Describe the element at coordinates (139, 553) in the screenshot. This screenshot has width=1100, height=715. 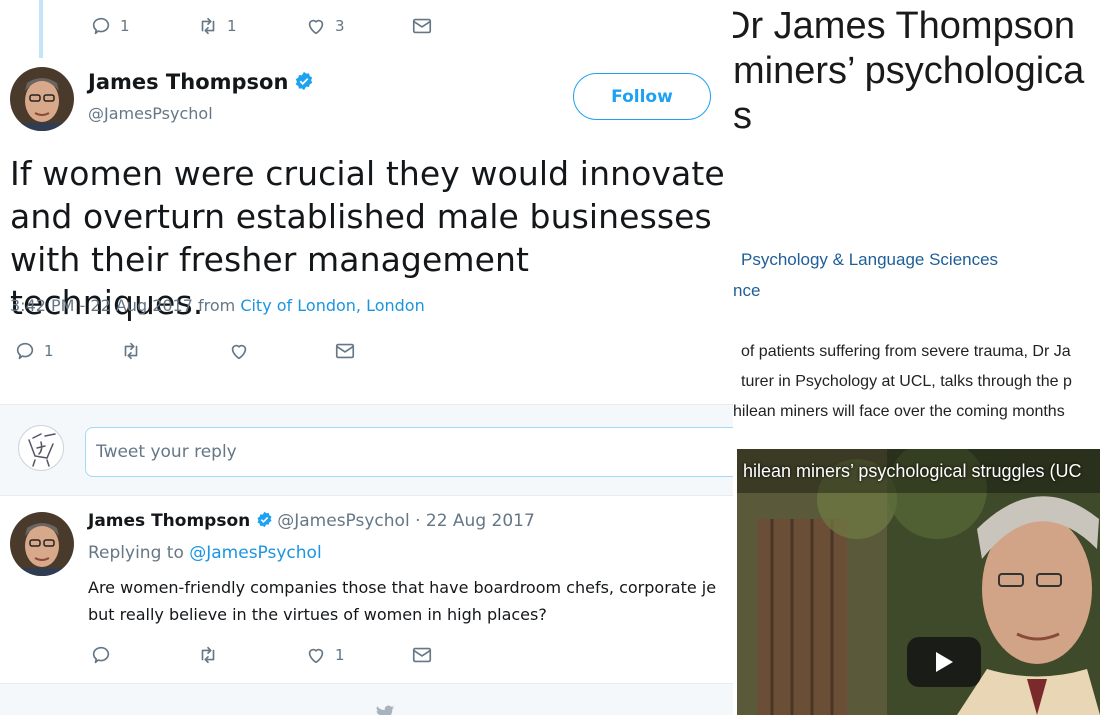
I see `replying-to-prefix: Replying to` at that location.